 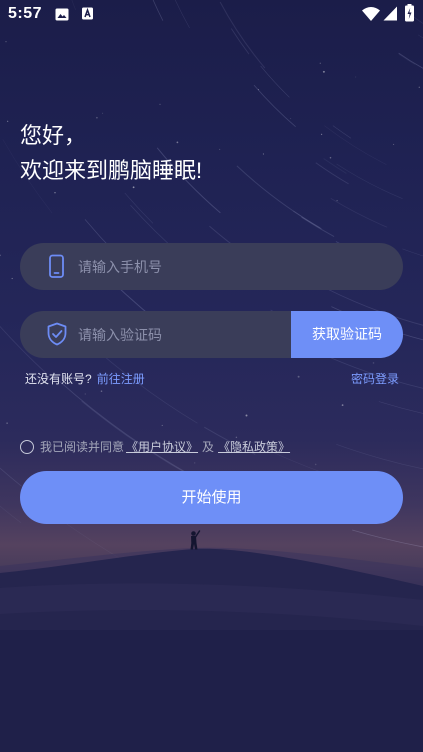 I want to click on verification-code-field: 获取验证码, so click(x=211, y=334).